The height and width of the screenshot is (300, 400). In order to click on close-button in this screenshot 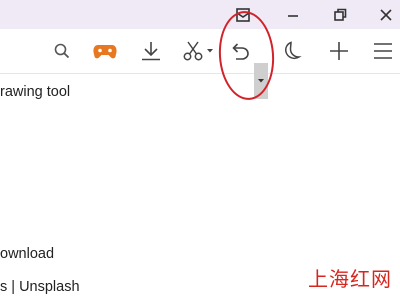, I will do `click(383, 14)`.